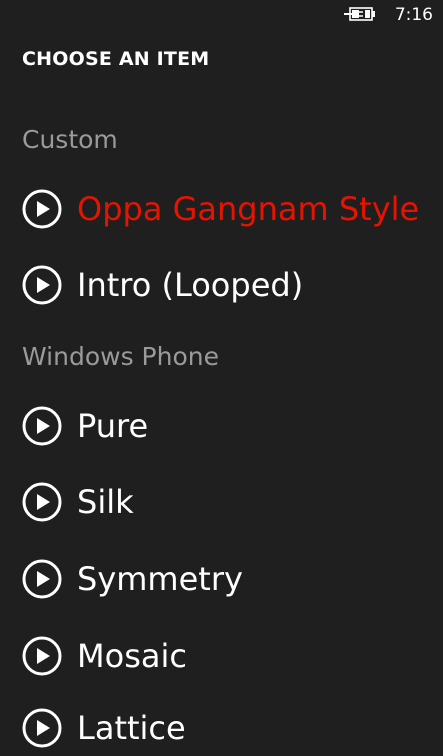 Image resolution: width=443 pixels, height=756 pixels. I want to click on status-bar: 7:16, so click(221, 16).